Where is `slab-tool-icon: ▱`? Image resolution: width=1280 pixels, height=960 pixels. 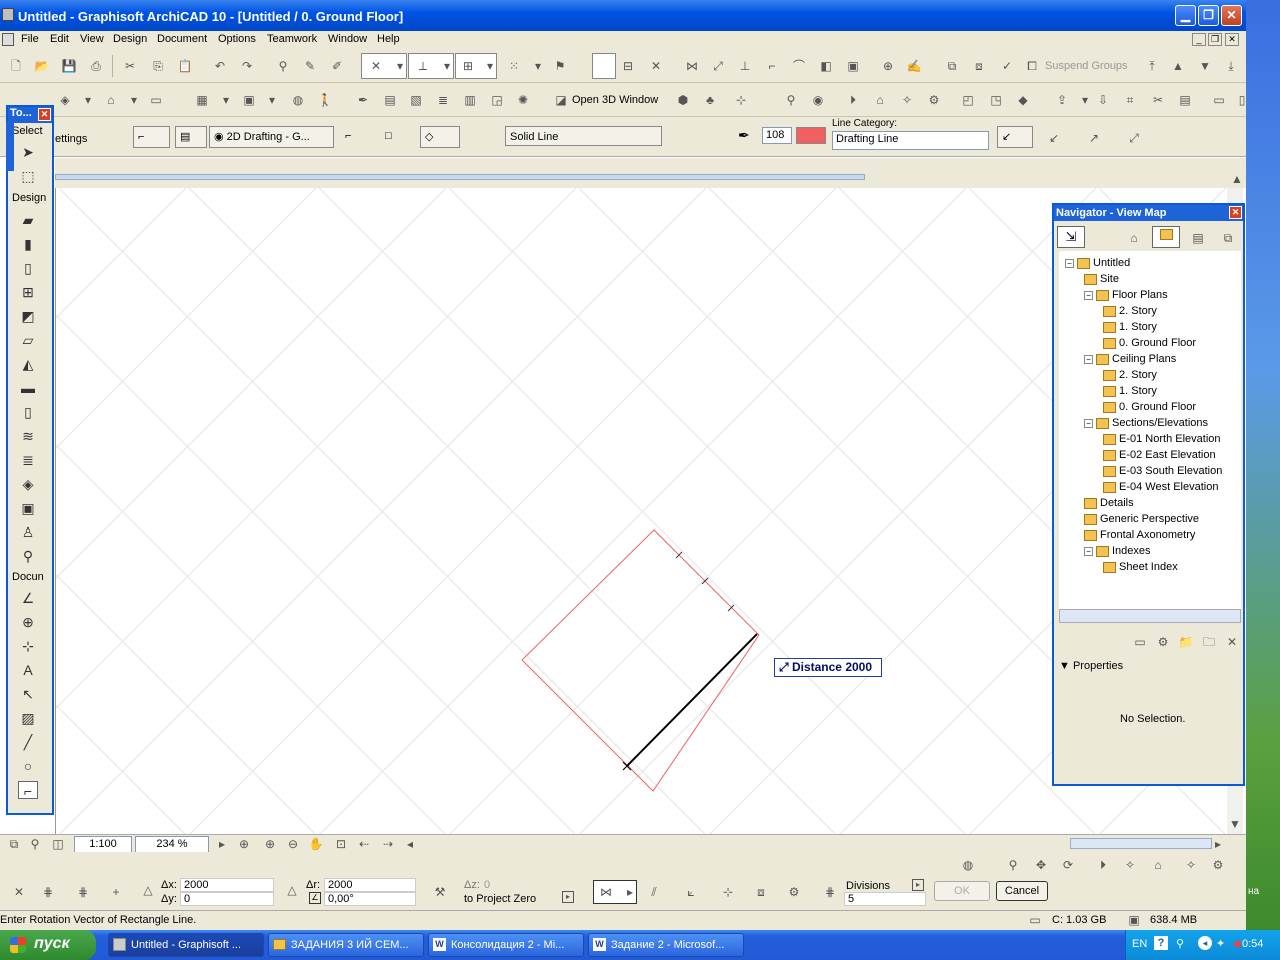 slab-tool-icon: ▱ is located at coordinates (28, 340).